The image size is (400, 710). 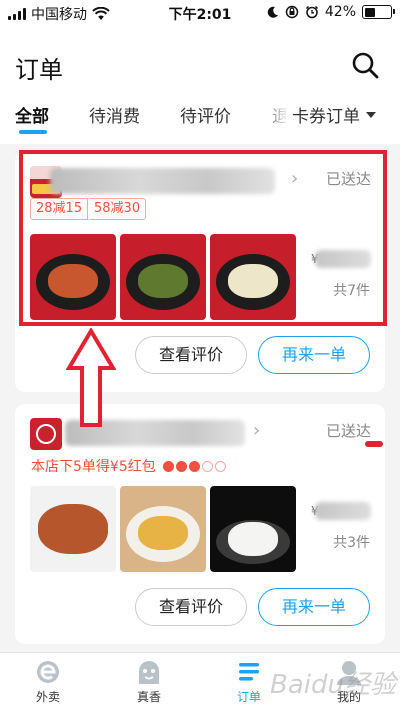 I want to click on promo-tag: 58减30, so click(x=118, y=209).